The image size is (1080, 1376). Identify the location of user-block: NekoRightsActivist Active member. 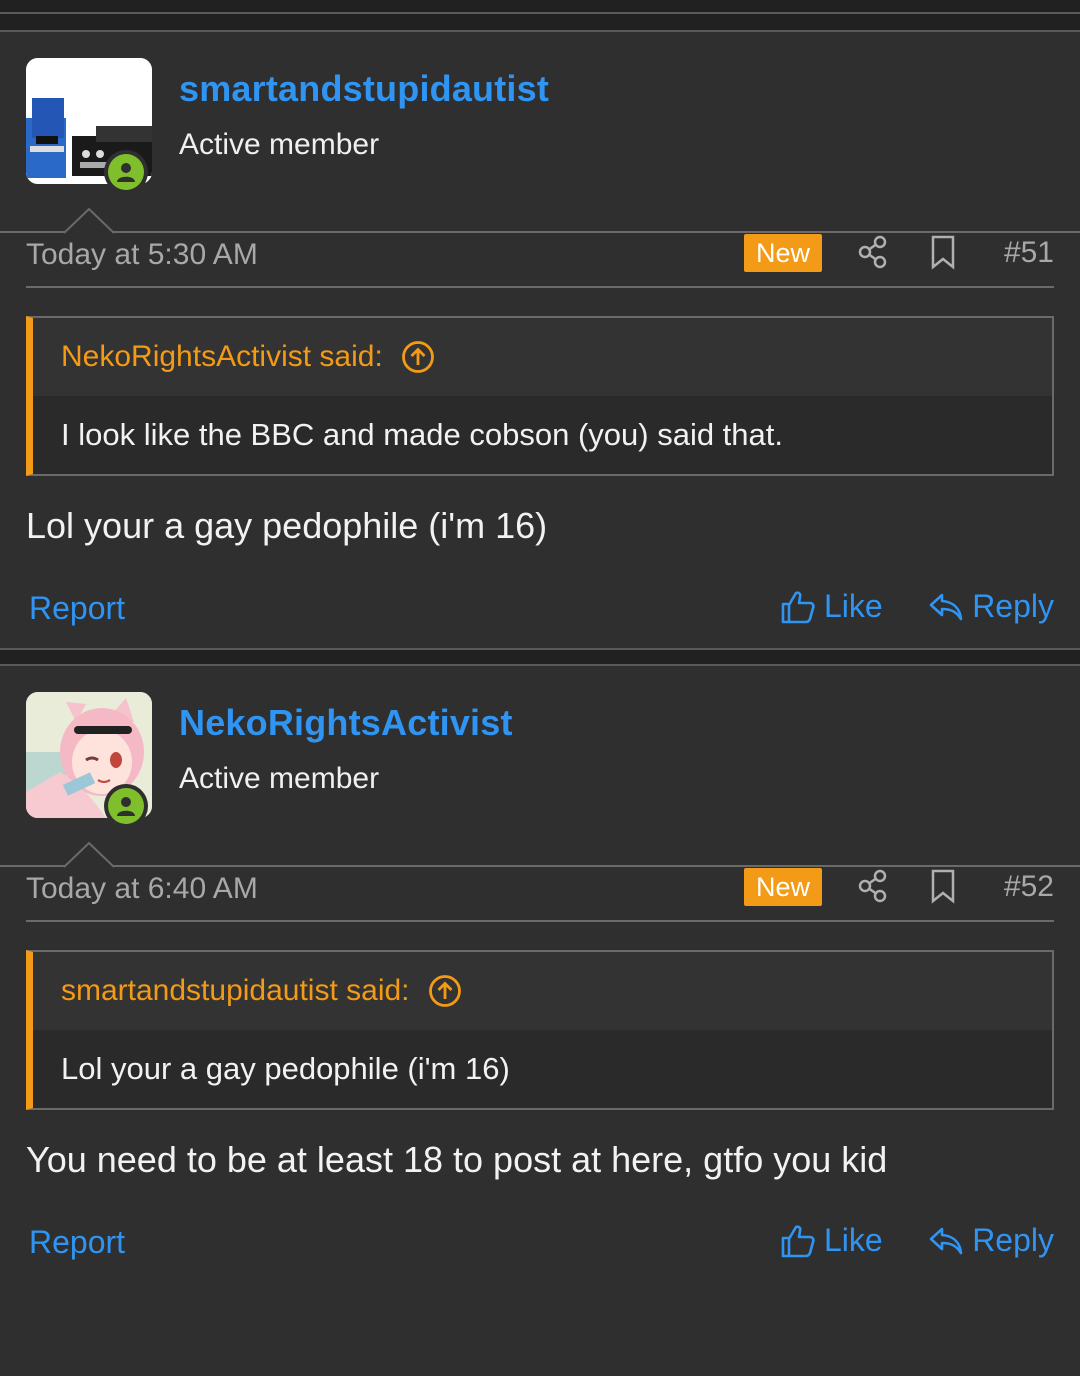
(540, 767).